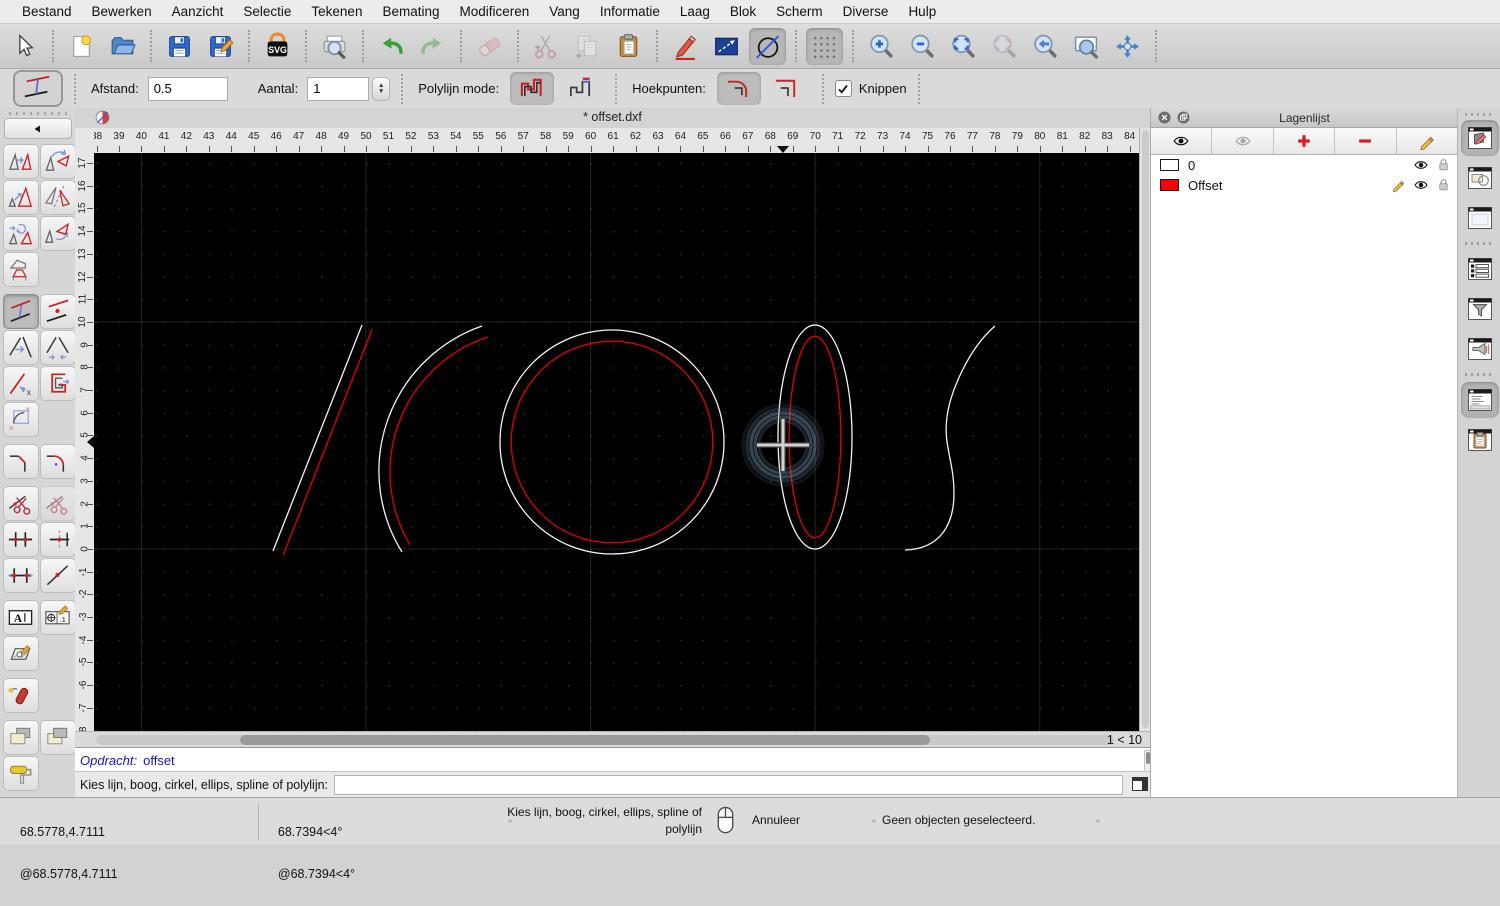  I want to click on tool-dimension-edit-button: .1, so click(57, 617).